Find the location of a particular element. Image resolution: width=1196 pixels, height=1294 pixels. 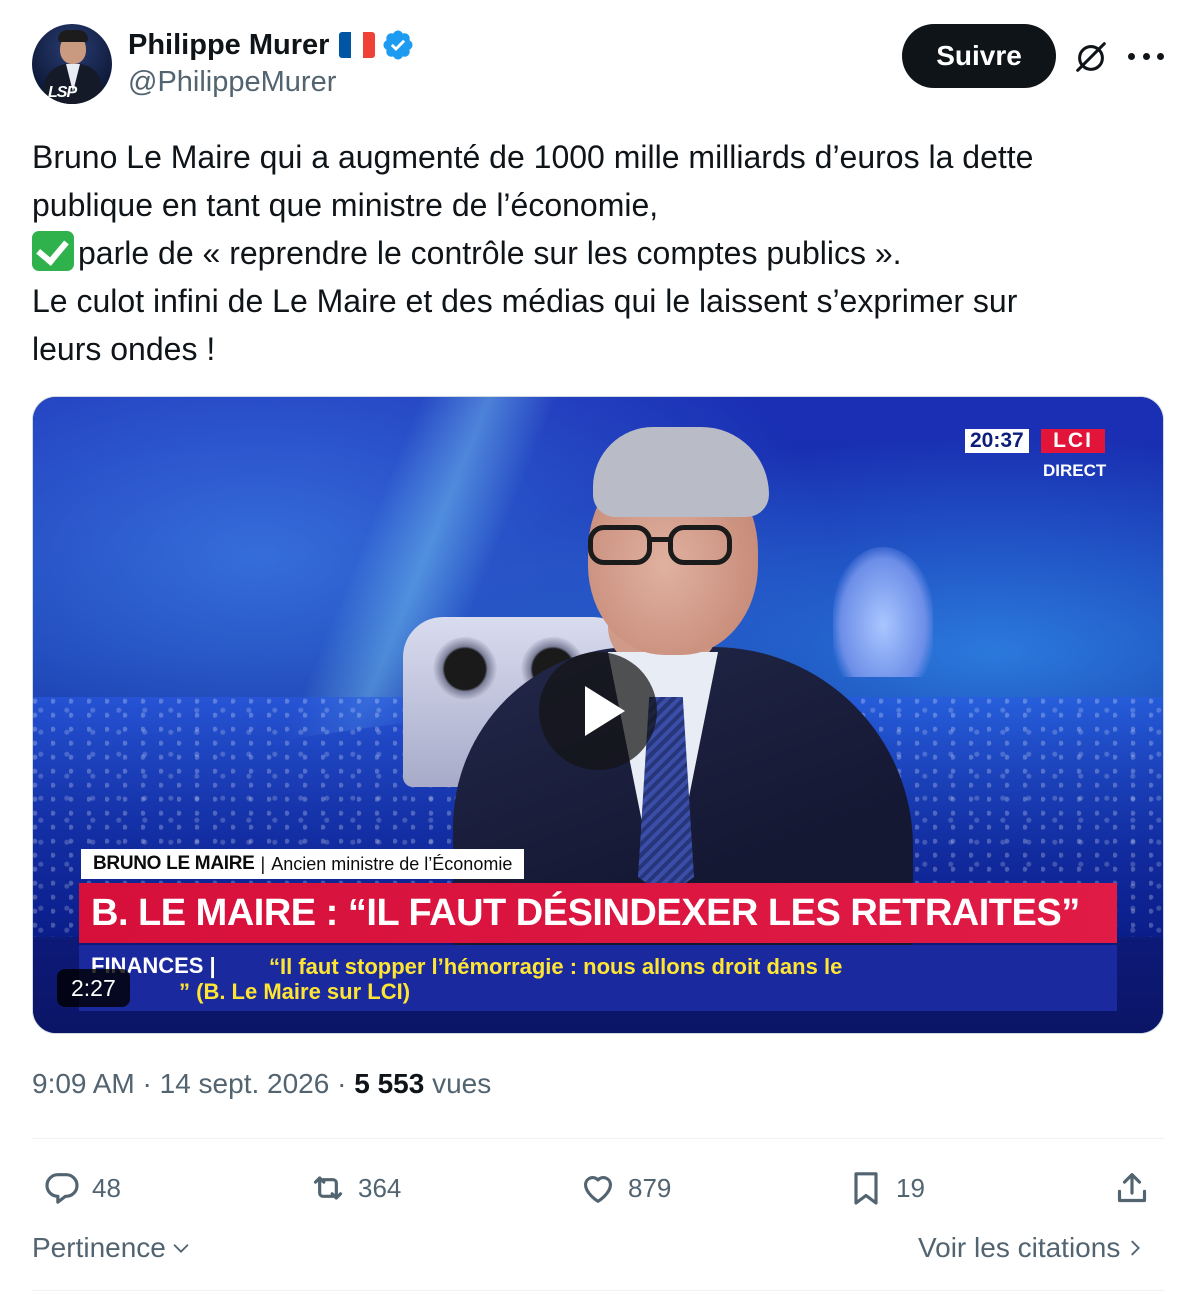

share-button is located at coordinates (1137, 1188).